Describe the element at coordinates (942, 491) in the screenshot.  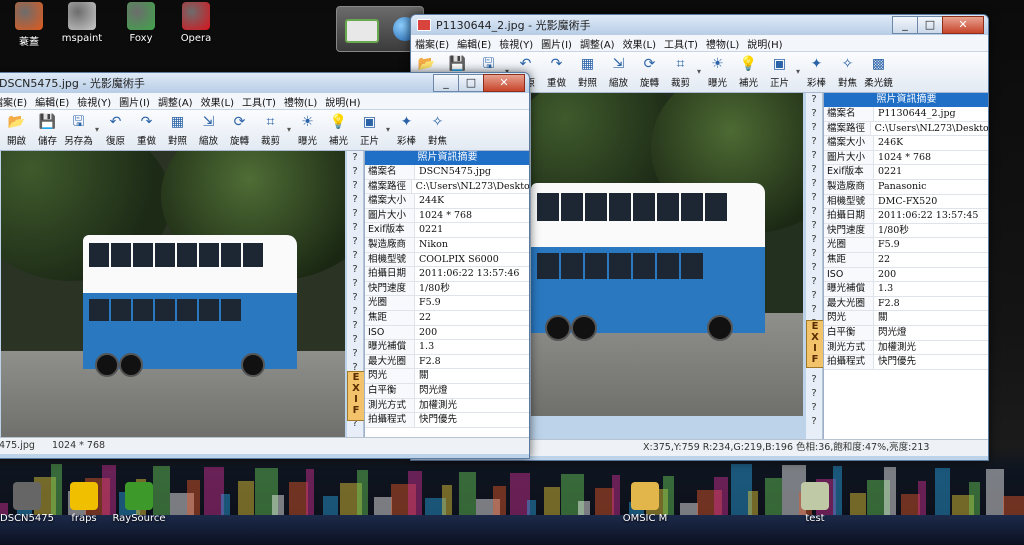
I see `skyline-building` at that location.